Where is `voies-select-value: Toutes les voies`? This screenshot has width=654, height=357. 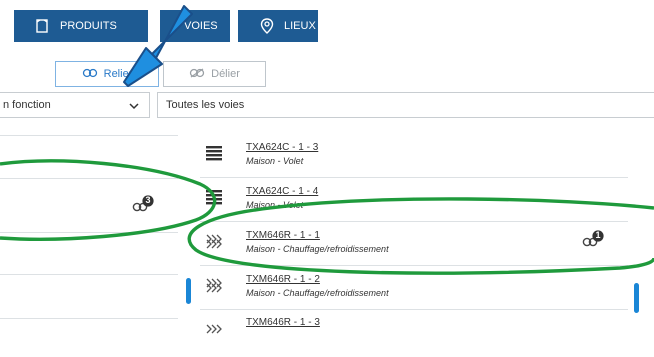 voies-select-value: Toutes les voies is located at coordinates (205, 105).